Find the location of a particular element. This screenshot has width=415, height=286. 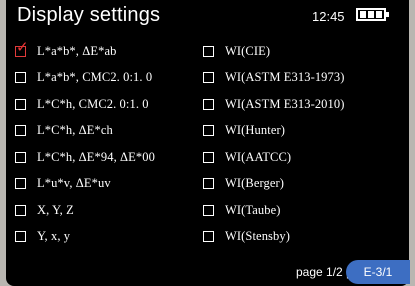

option-label: Y, x, y is located at coordinates (54, 236).